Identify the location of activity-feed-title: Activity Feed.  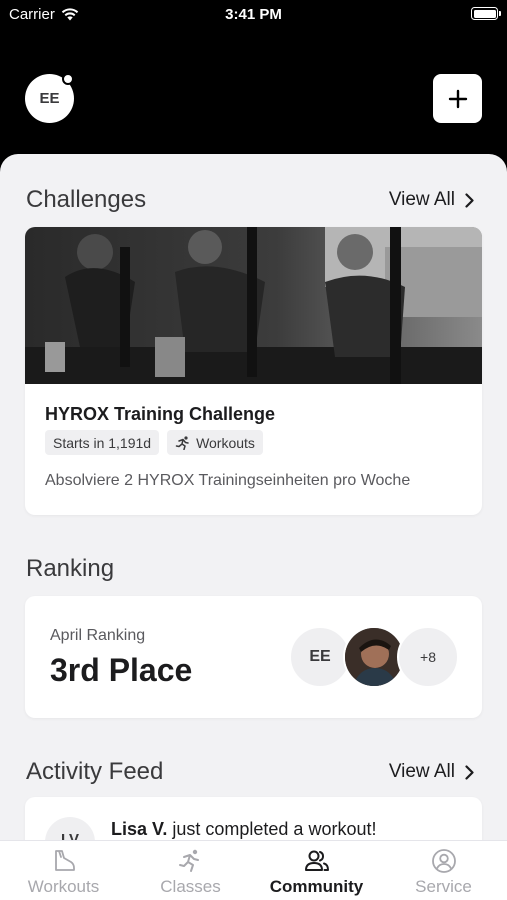
(95, 771).